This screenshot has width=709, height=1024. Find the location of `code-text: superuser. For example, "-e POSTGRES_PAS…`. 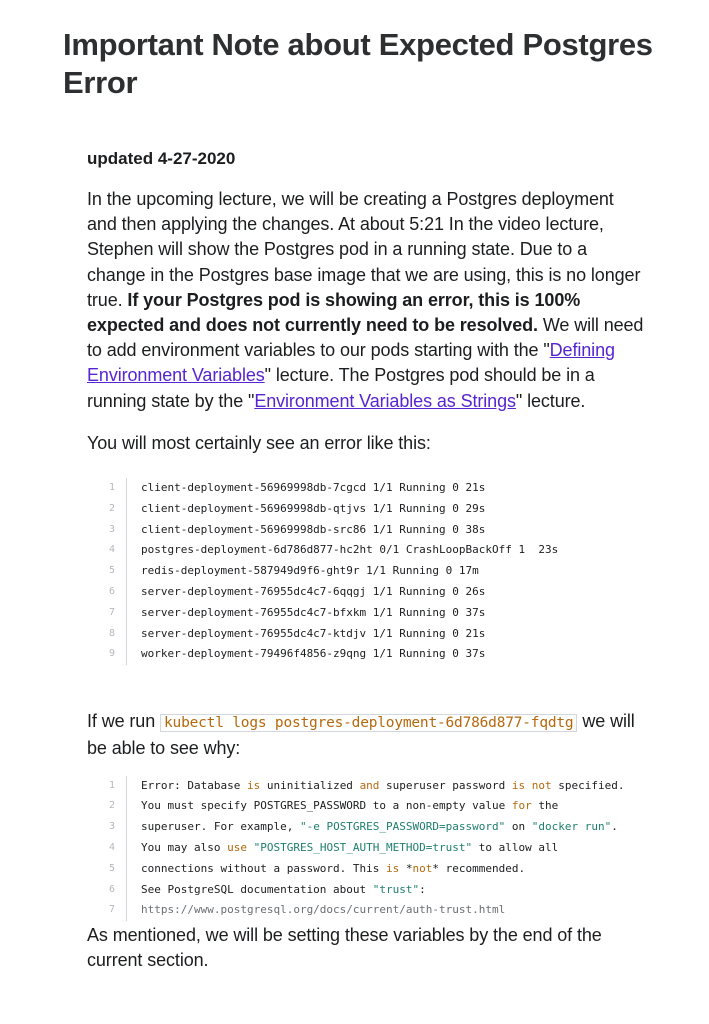

code-text: superuser. For example, "-e POSTGRES_PAS… is located at coordinates (379, 827).